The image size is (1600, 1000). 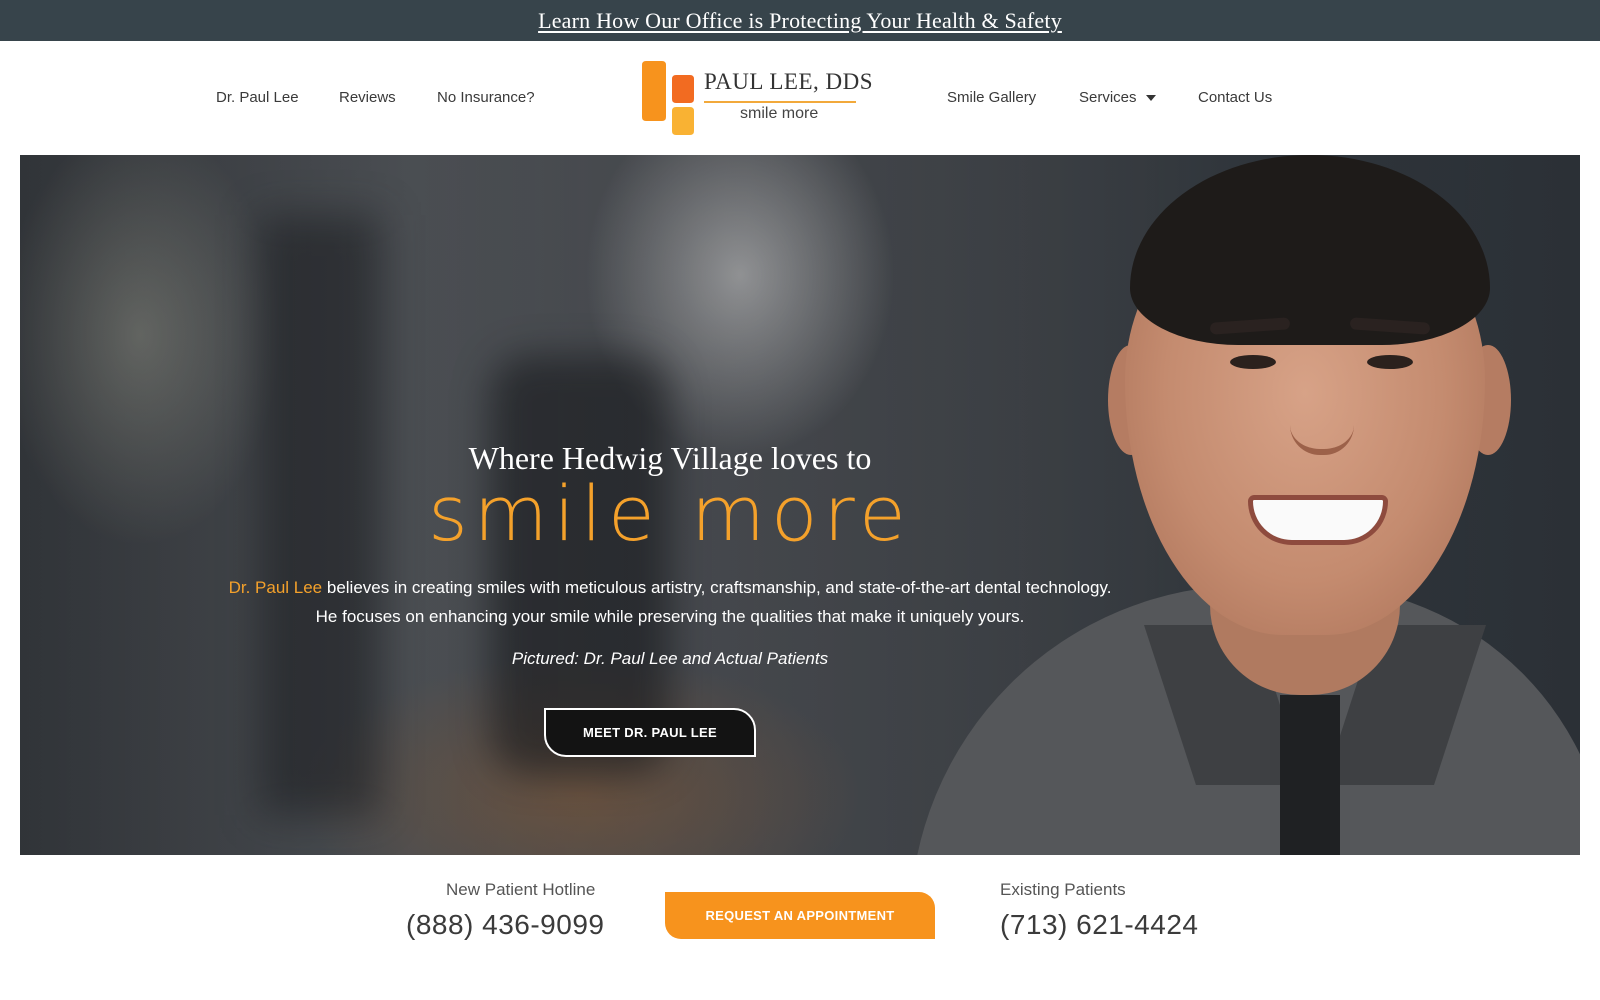 I want to click on hero-title: smile more, so click(x=670, y=513).